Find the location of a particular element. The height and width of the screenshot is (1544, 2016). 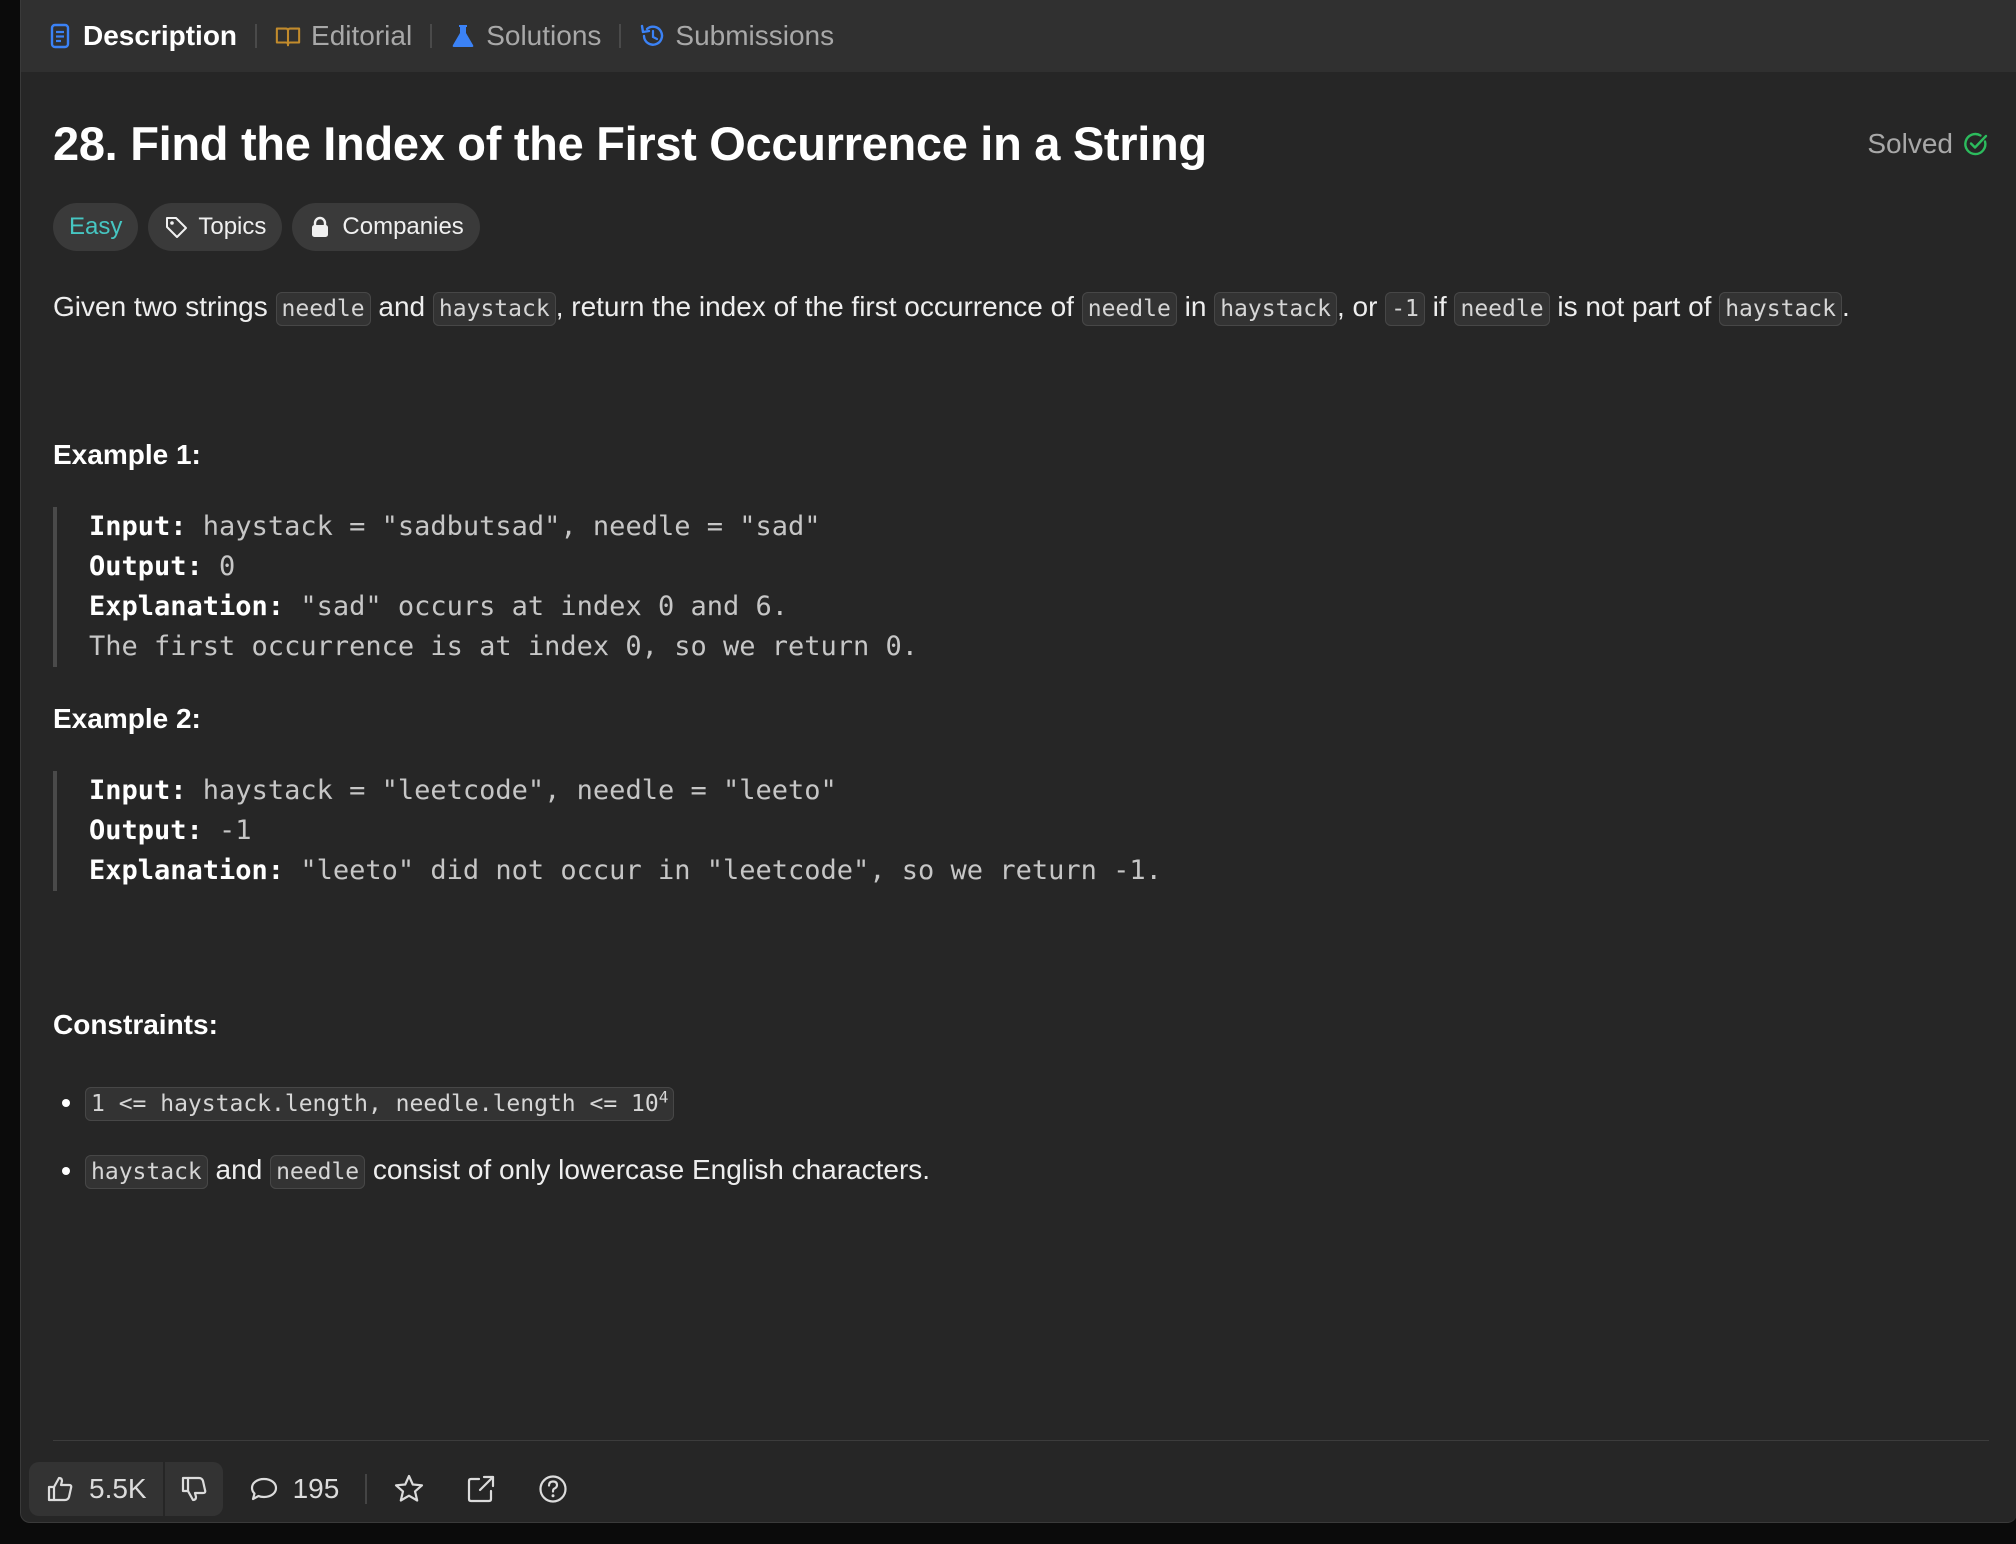

constraints-heading: Constraints: is located at coordinates (135, 1024).